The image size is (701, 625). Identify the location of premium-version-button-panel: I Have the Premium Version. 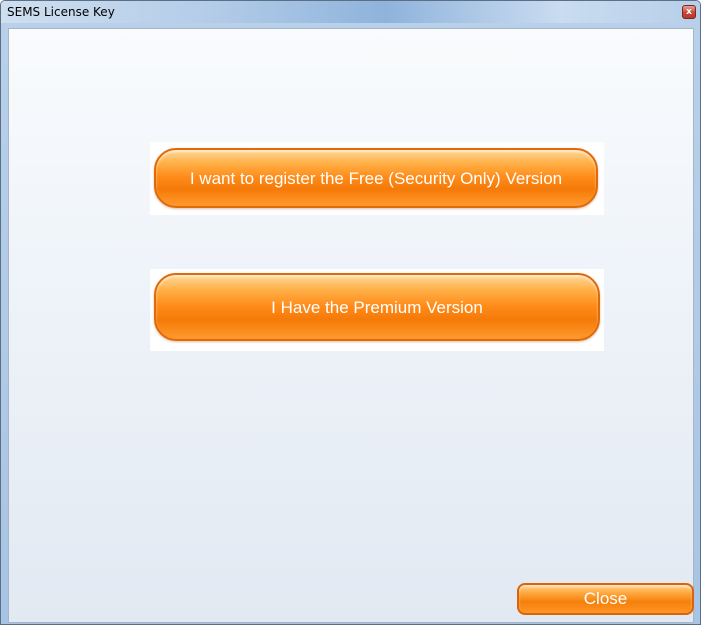
(377, 310).